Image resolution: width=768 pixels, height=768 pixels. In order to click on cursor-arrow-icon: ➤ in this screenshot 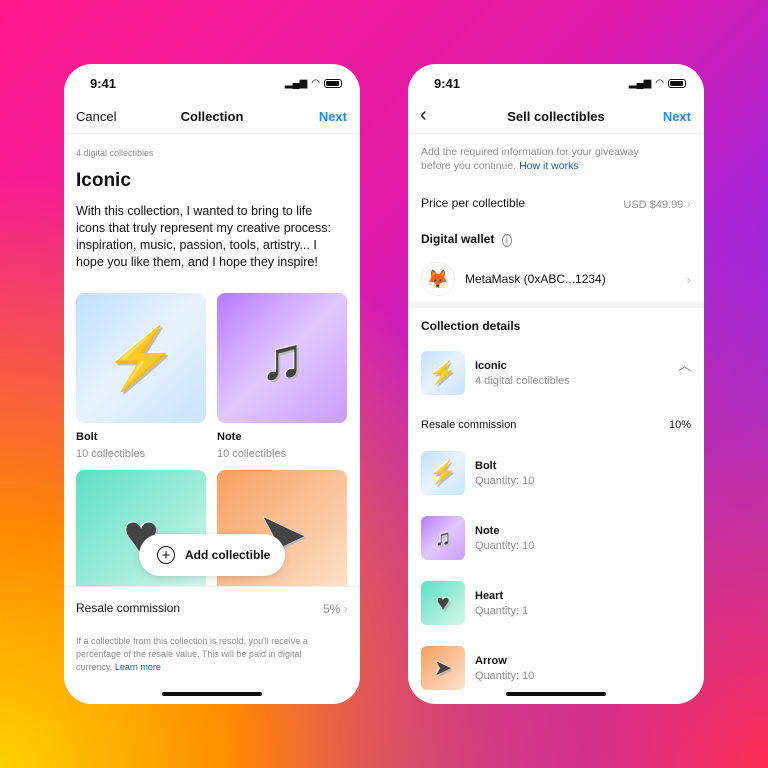, I will do `click(443, 668)`.